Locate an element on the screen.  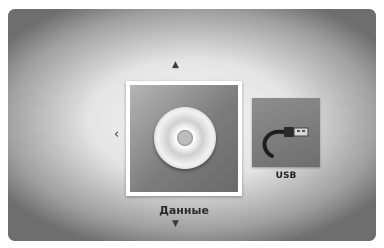
down-arrow-icon: ▼ is located at coordinates (175, 224).